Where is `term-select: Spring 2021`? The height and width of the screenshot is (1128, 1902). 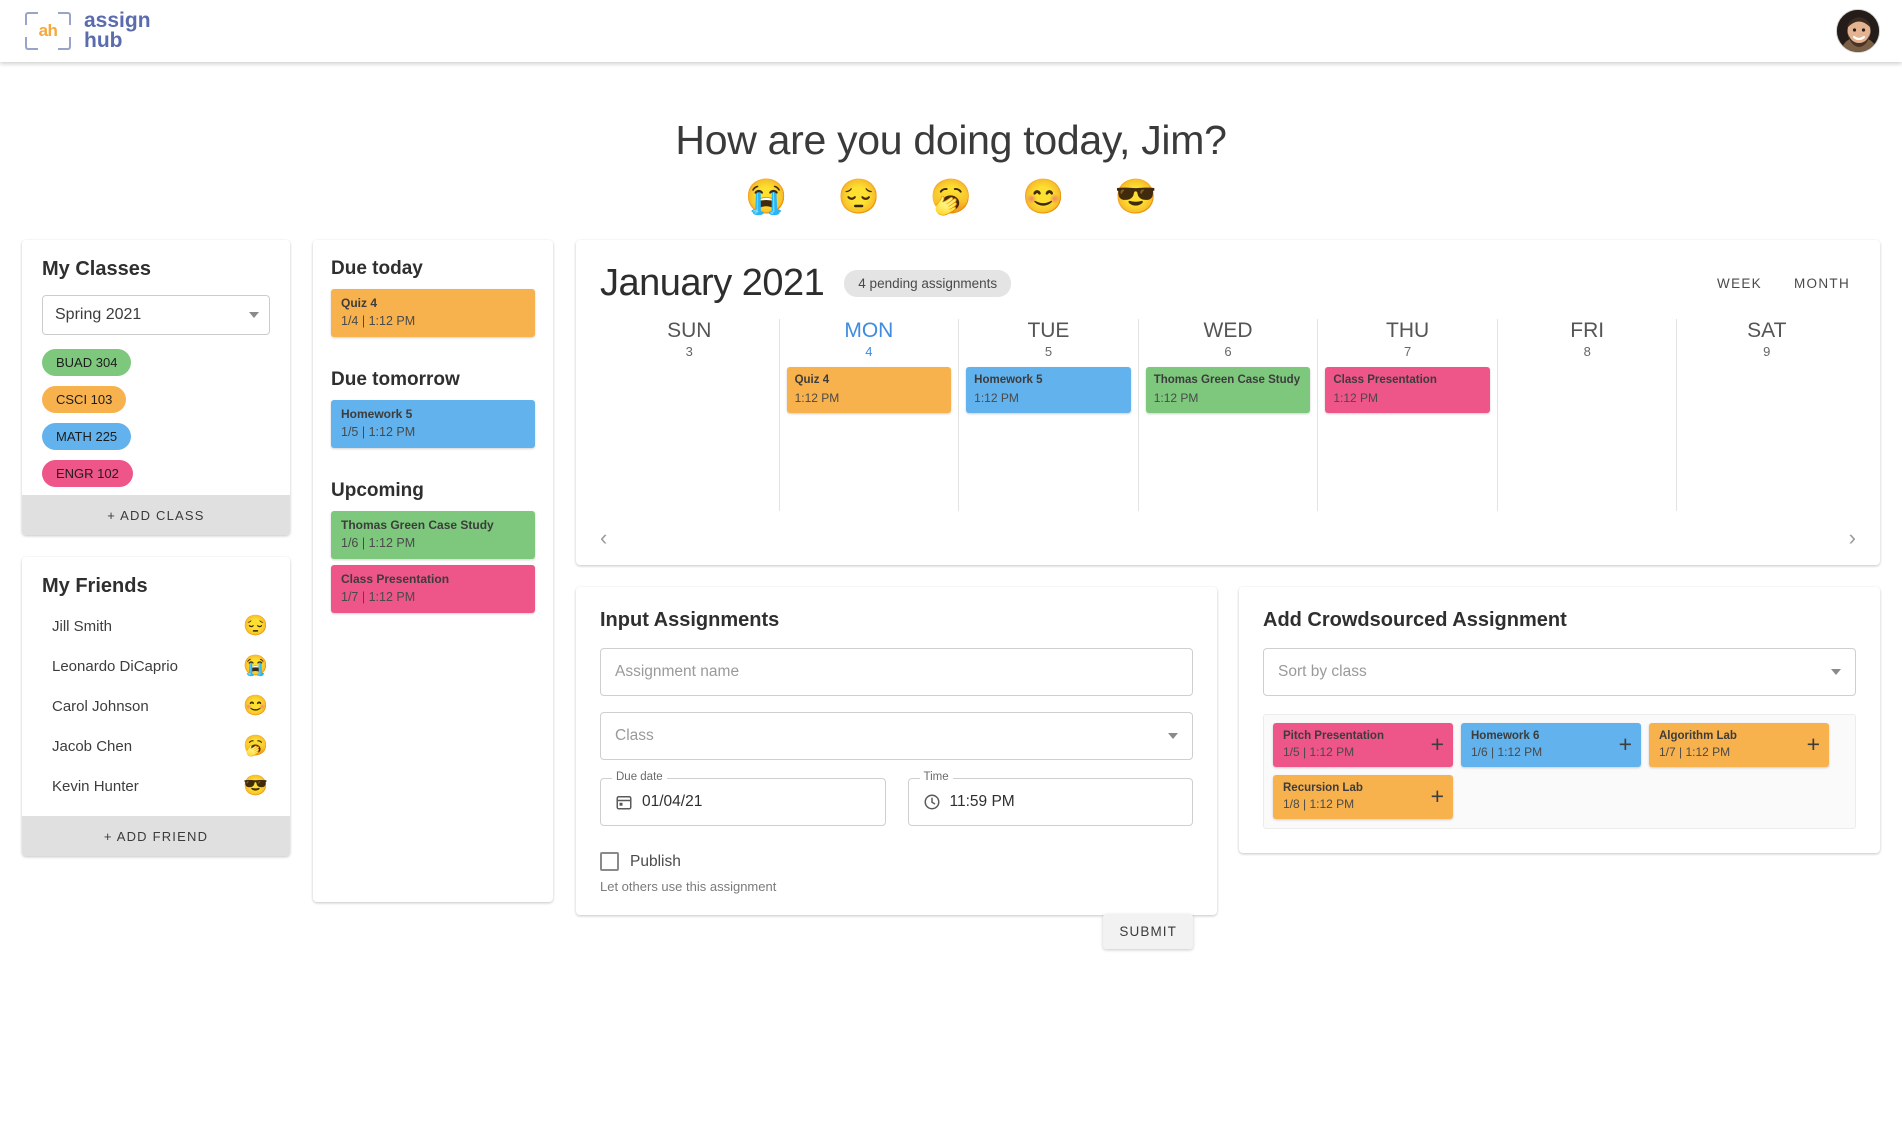
term-select: Spring 2021 is located at coordinates (156, 315).